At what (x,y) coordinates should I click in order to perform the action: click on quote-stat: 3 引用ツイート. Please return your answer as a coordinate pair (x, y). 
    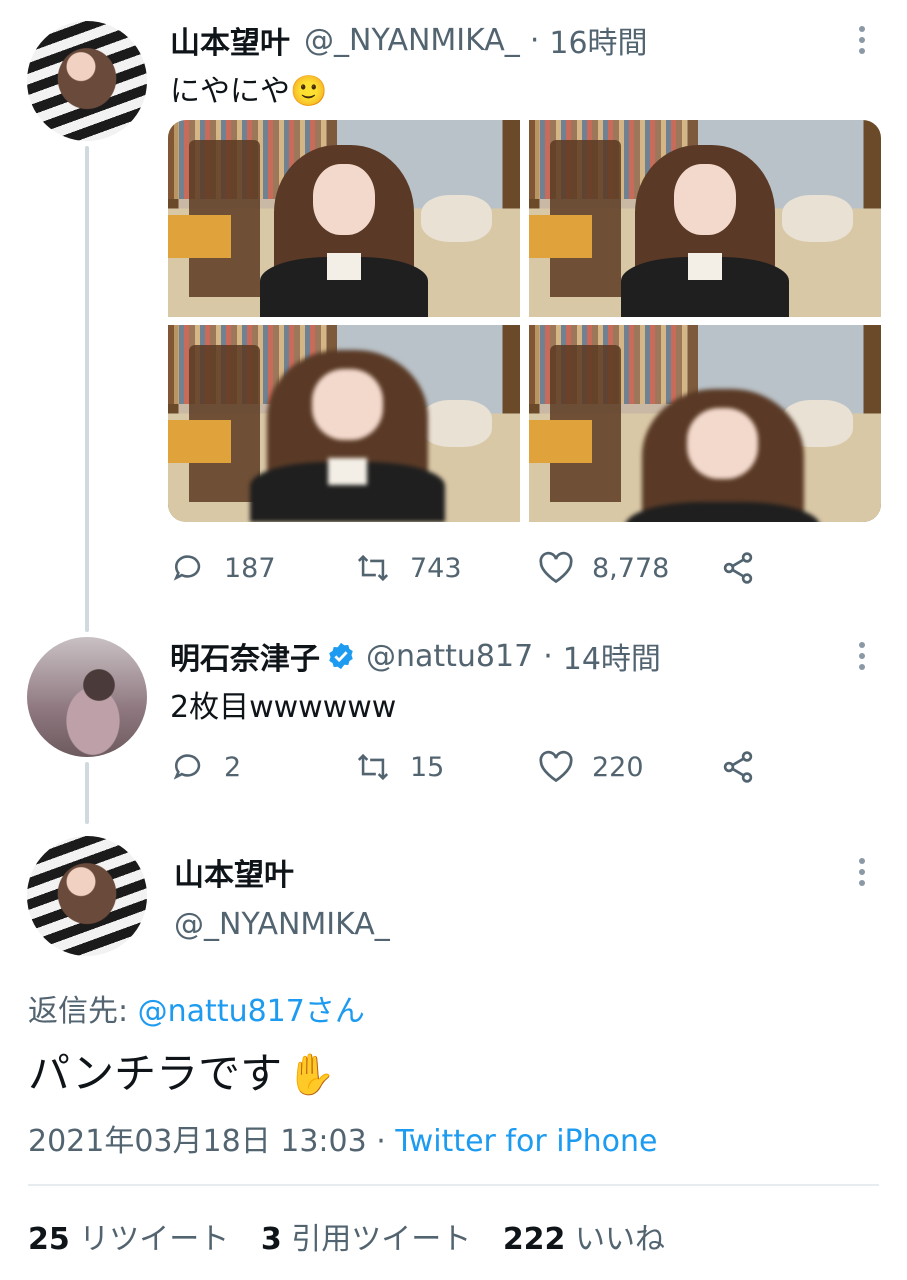
    Looking at the image, I should click on (371, 1239).